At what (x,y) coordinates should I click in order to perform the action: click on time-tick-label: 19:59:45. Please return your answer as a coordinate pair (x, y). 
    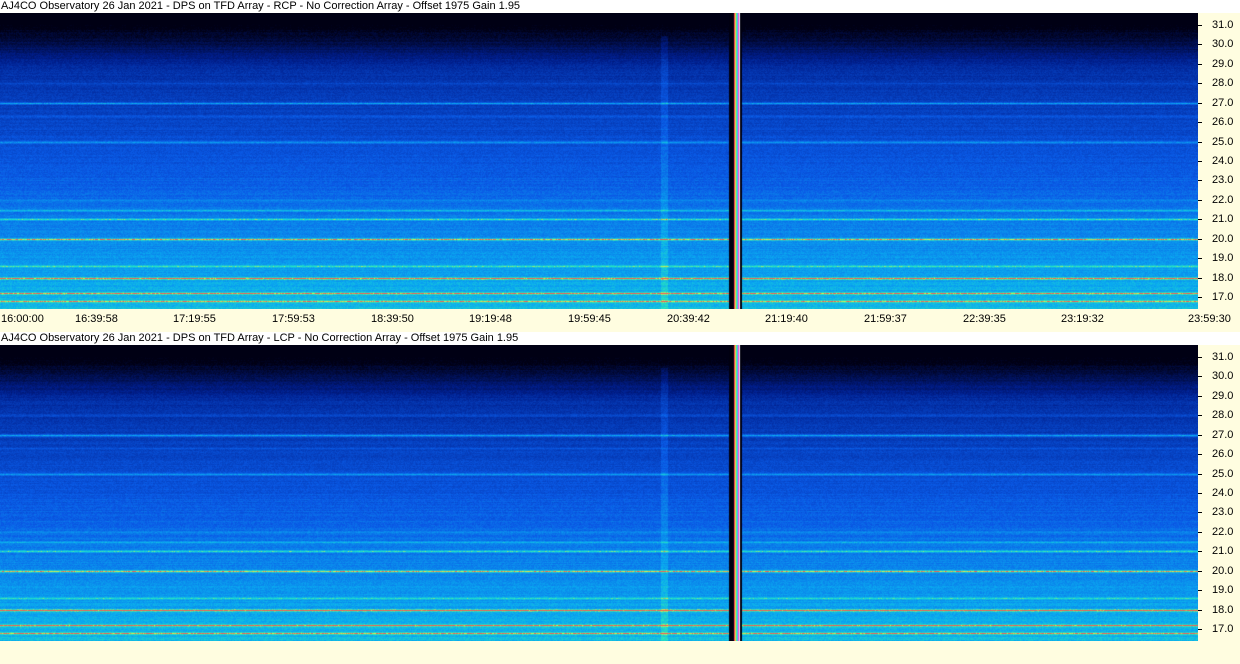
    Looking at the image, I should click on (589, 319).